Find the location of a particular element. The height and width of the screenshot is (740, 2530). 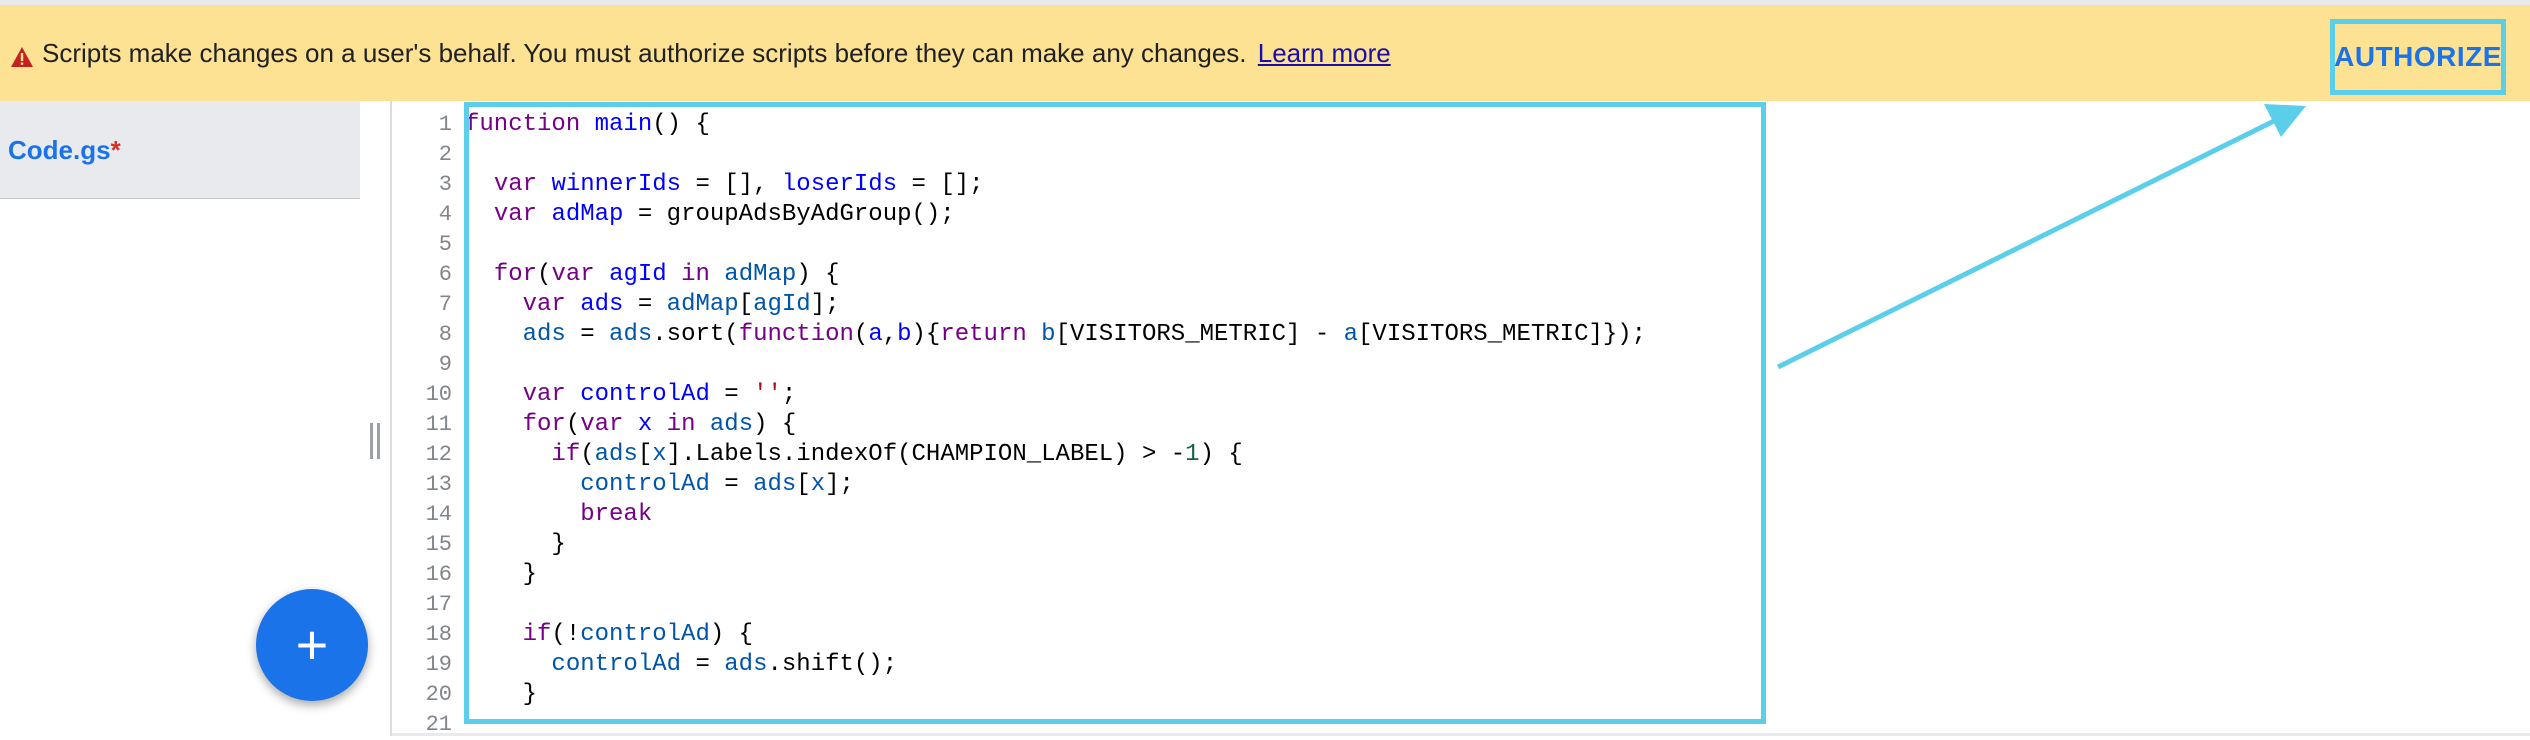

line-number: 15 is located at coordinates (438, 544).